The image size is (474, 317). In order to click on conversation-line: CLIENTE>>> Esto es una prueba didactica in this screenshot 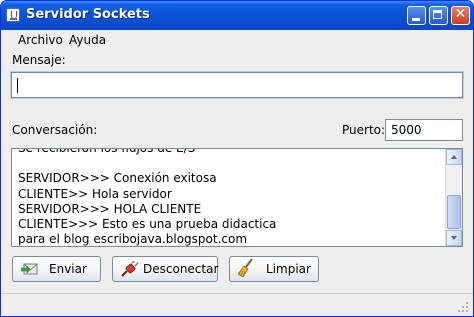, I will do `click(147, 223)`.